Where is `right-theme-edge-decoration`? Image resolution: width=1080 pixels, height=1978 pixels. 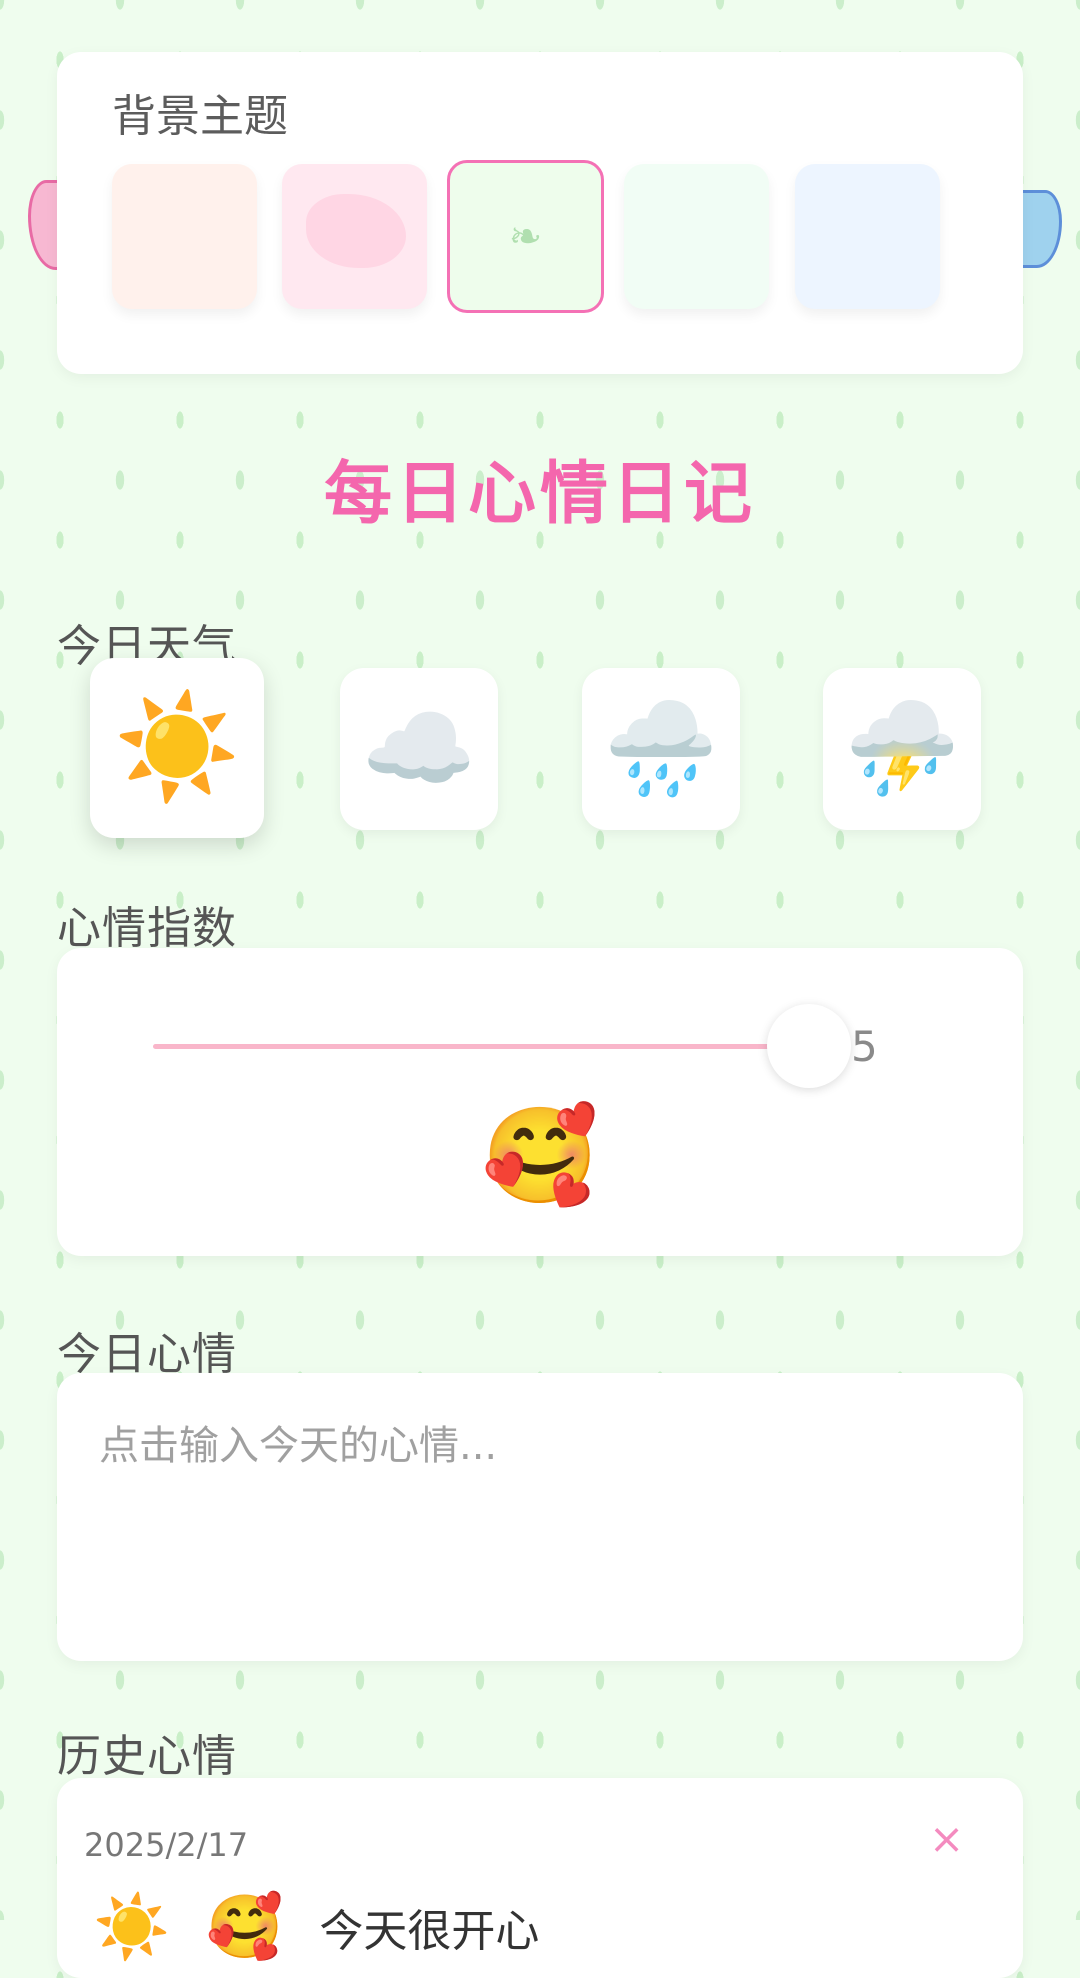
right-theme-edge-decoration is located at coordinates (1041, 229).